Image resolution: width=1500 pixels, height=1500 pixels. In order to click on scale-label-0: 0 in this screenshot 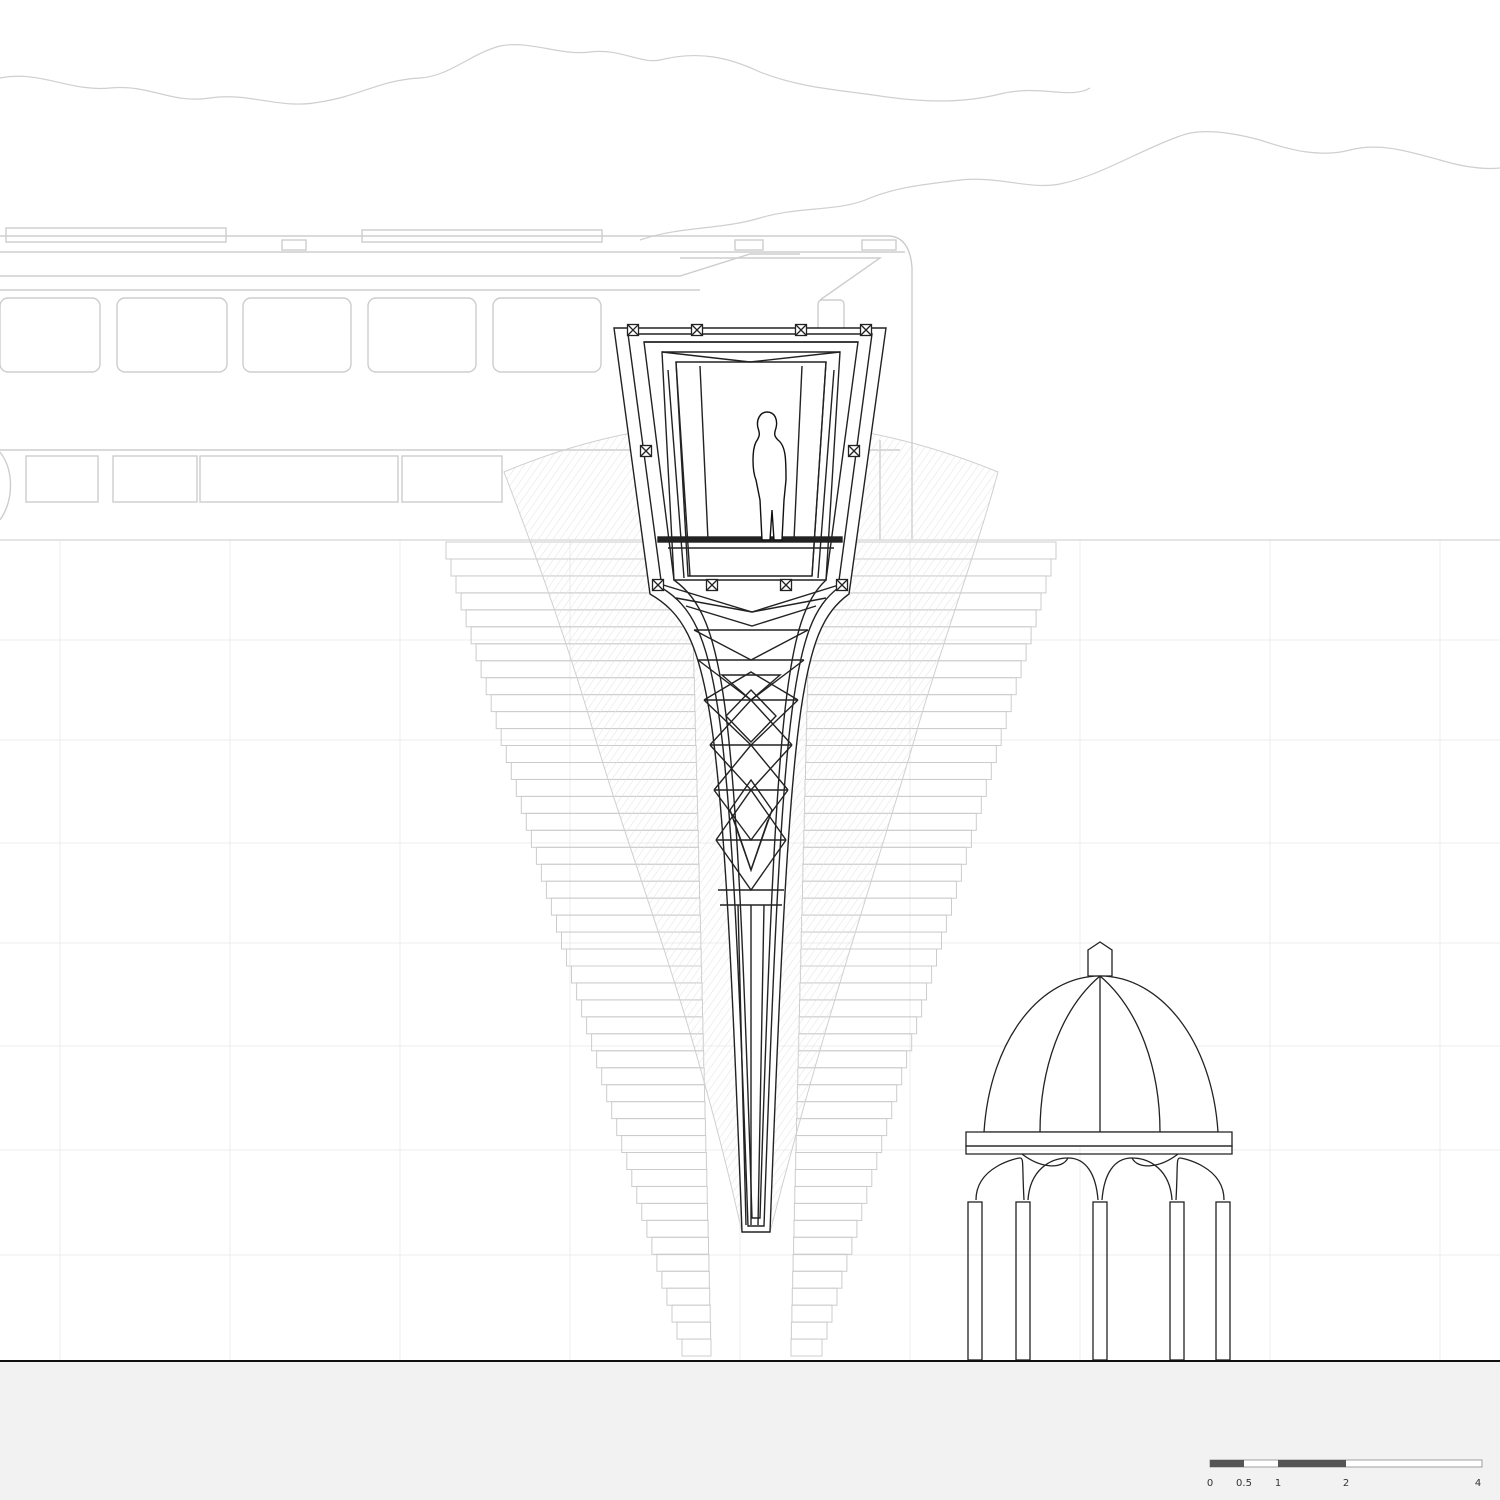, I will do `click(1210, 1483)`.